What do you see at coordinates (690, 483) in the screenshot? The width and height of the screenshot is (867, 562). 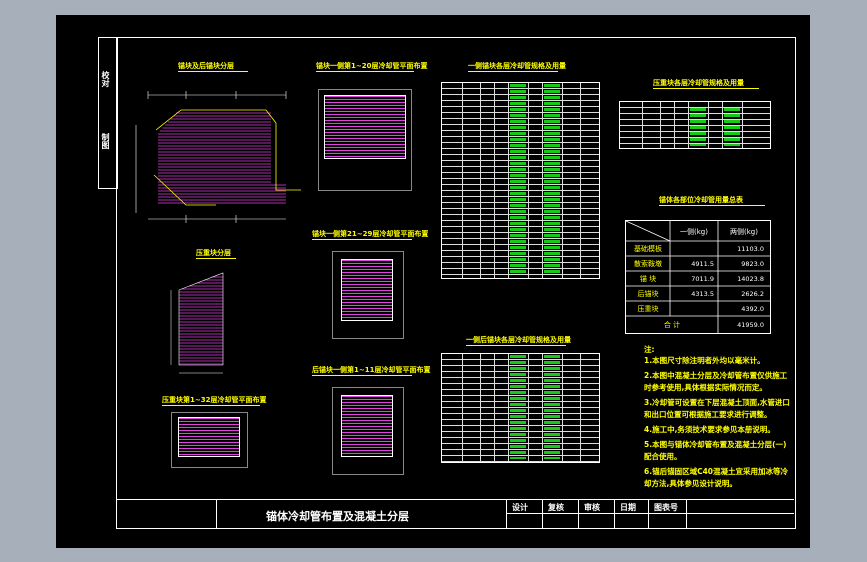 I see `note-line: 却方法,具体参见设计说明。` at bounding box center [690, 483].